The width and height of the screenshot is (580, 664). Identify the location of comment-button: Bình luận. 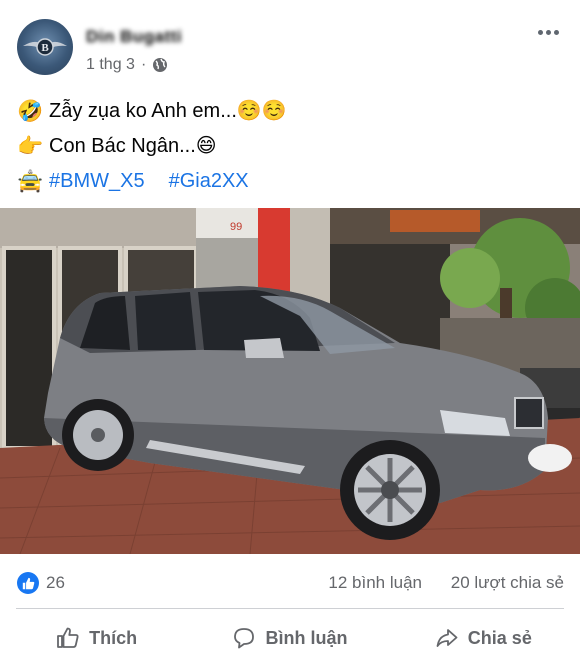
(289, 638).